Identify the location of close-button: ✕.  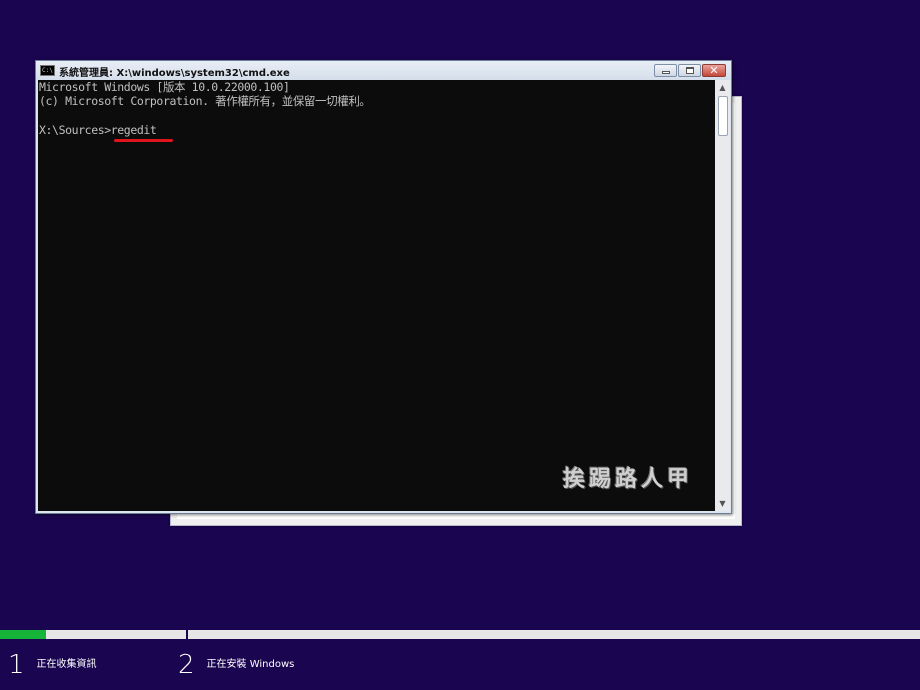
(714, 70).